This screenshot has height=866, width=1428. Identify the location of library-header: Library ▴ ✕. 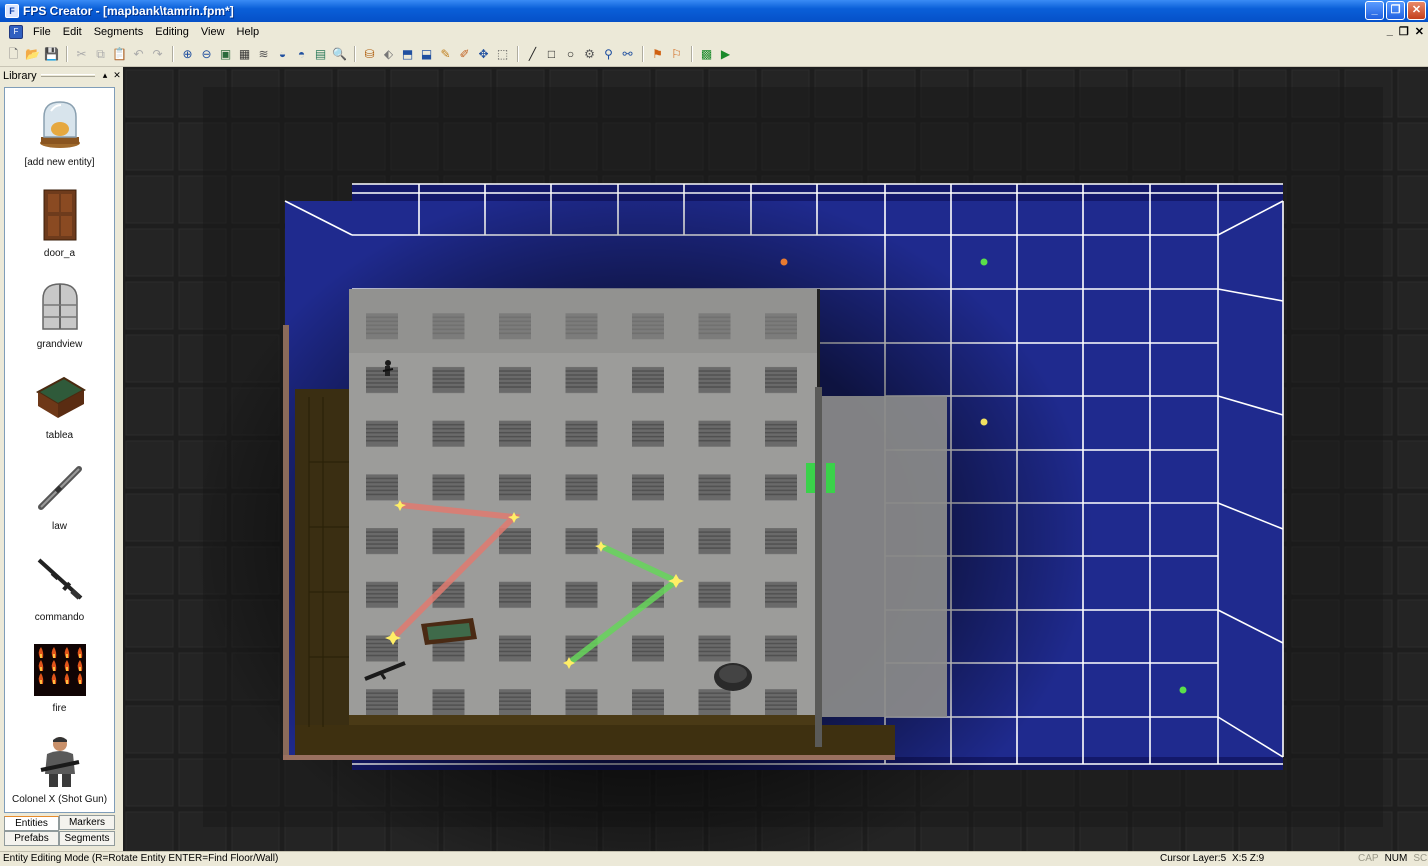
(61, 75).